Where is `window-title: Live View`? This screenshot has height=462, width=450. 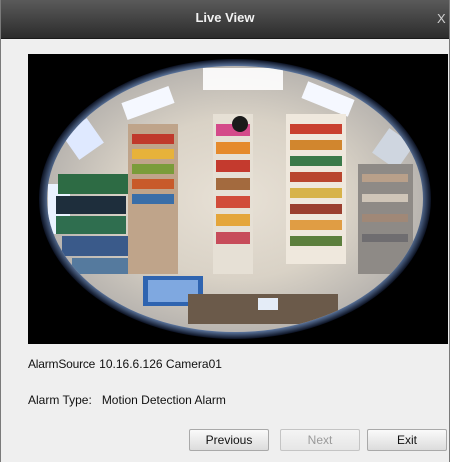 window-title: Live View is located at coordinates (225, 17).